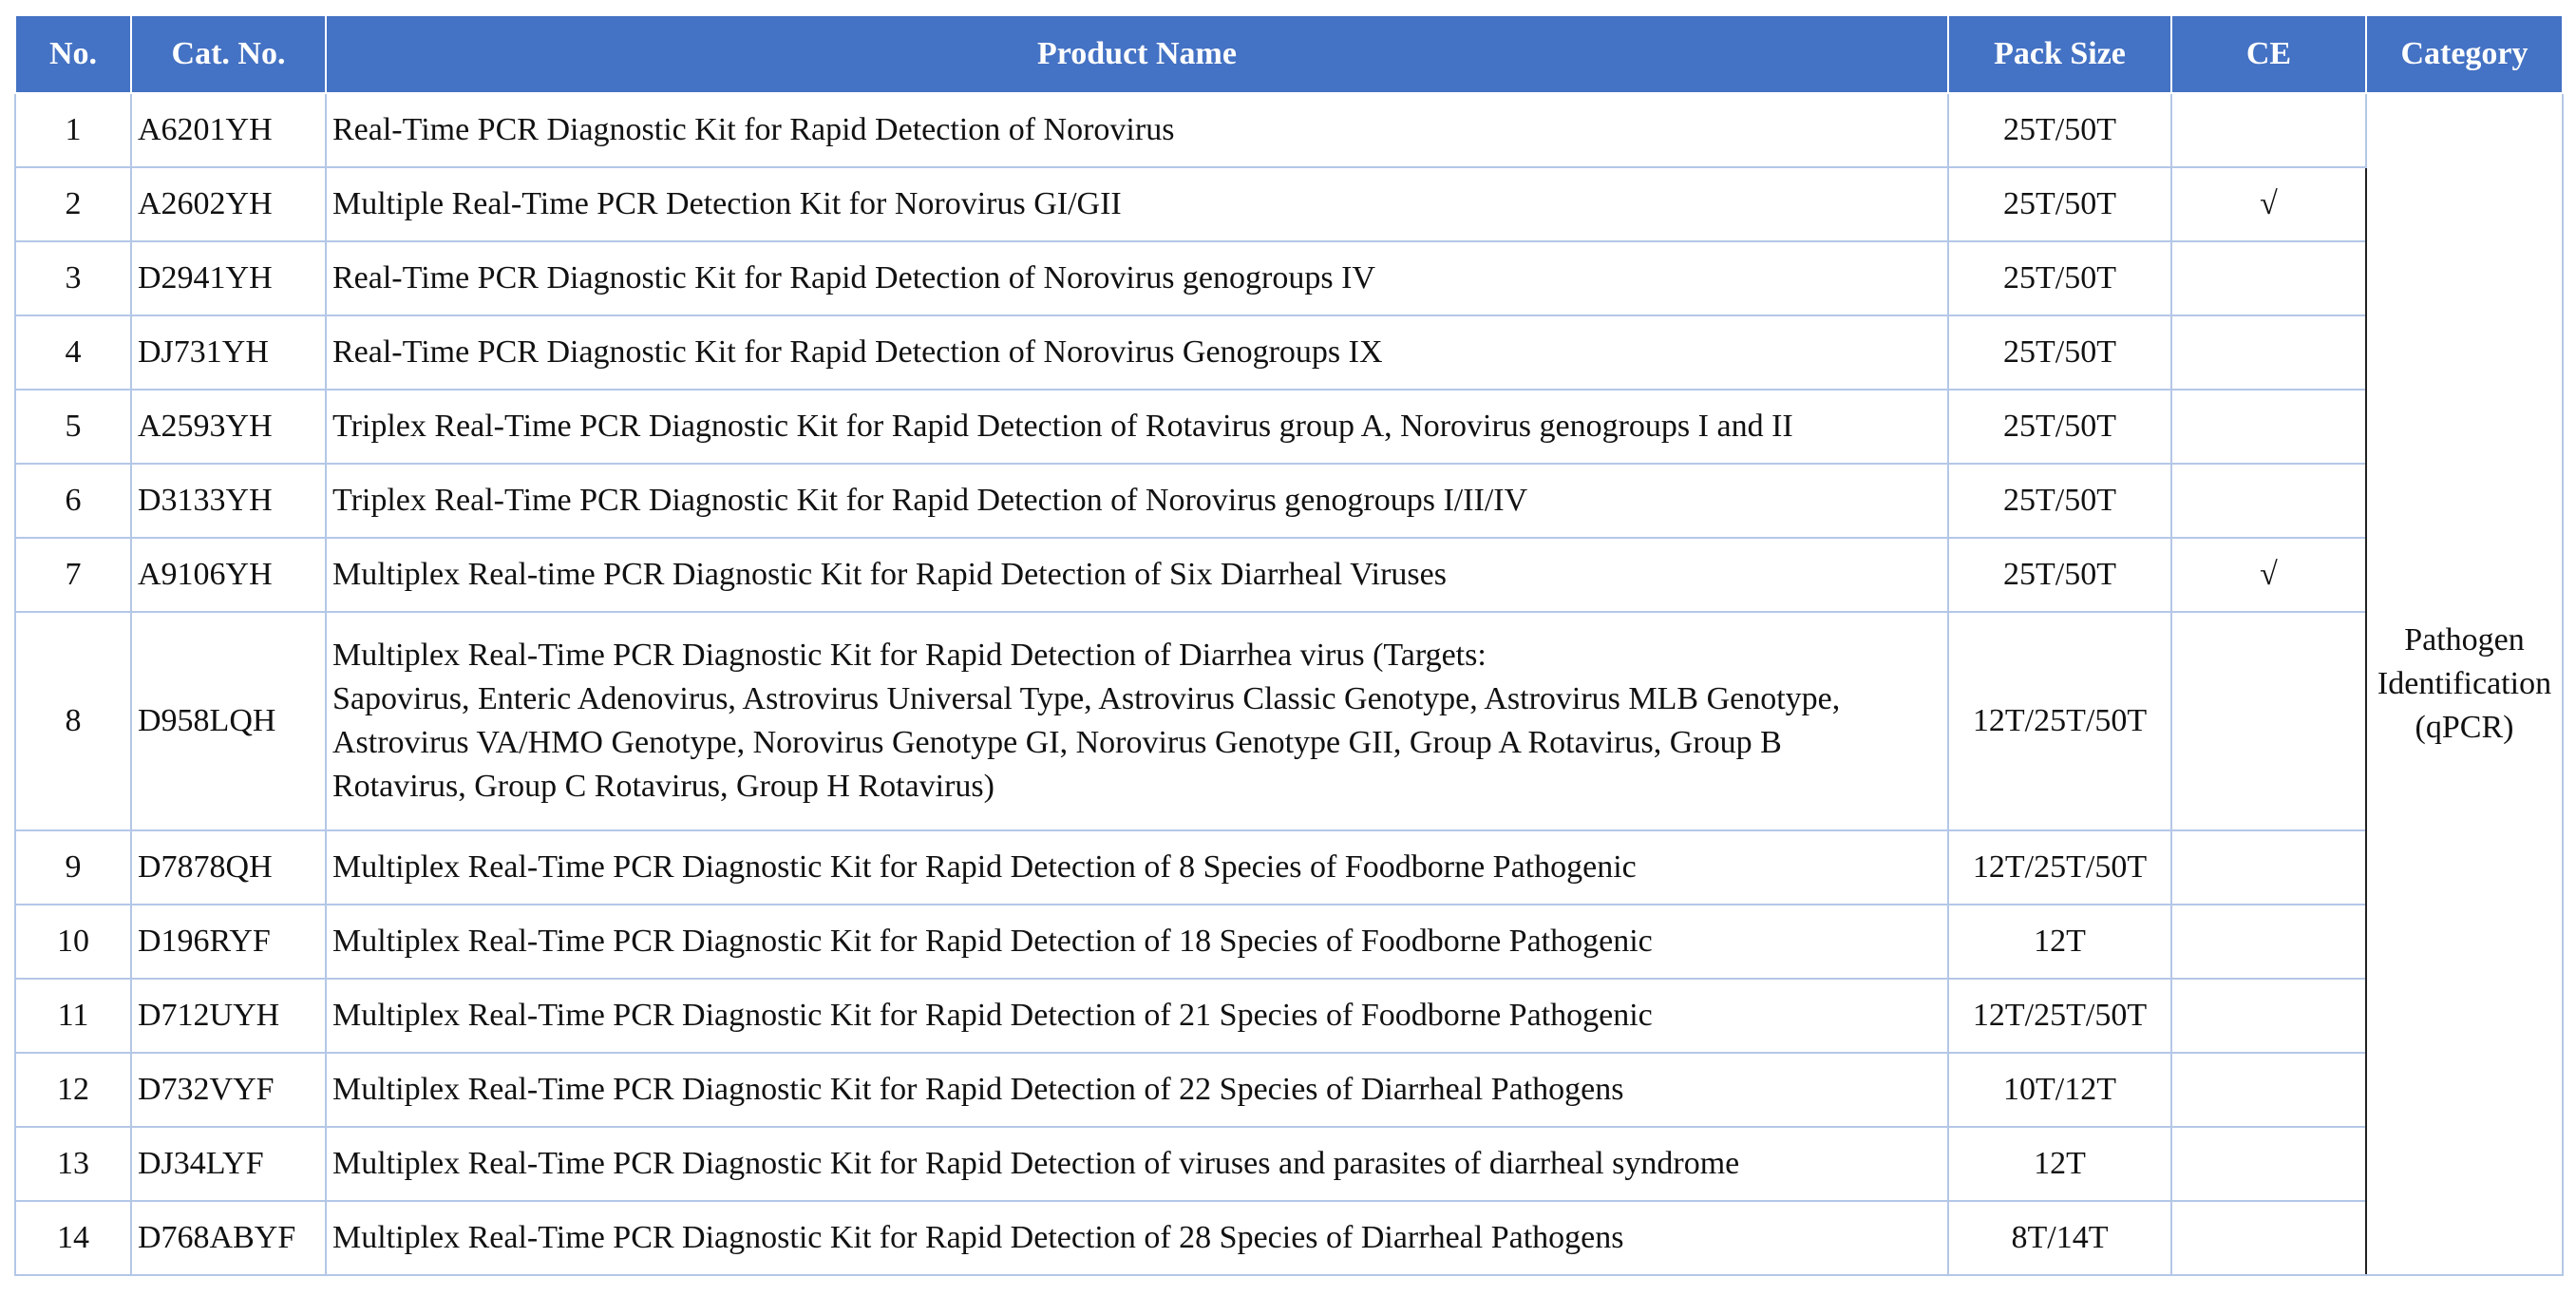 Image resolution: width=2576 pixels, height=1315 pixels. I want to click on cell-cat-no: A2602YH, so click(228, 204).